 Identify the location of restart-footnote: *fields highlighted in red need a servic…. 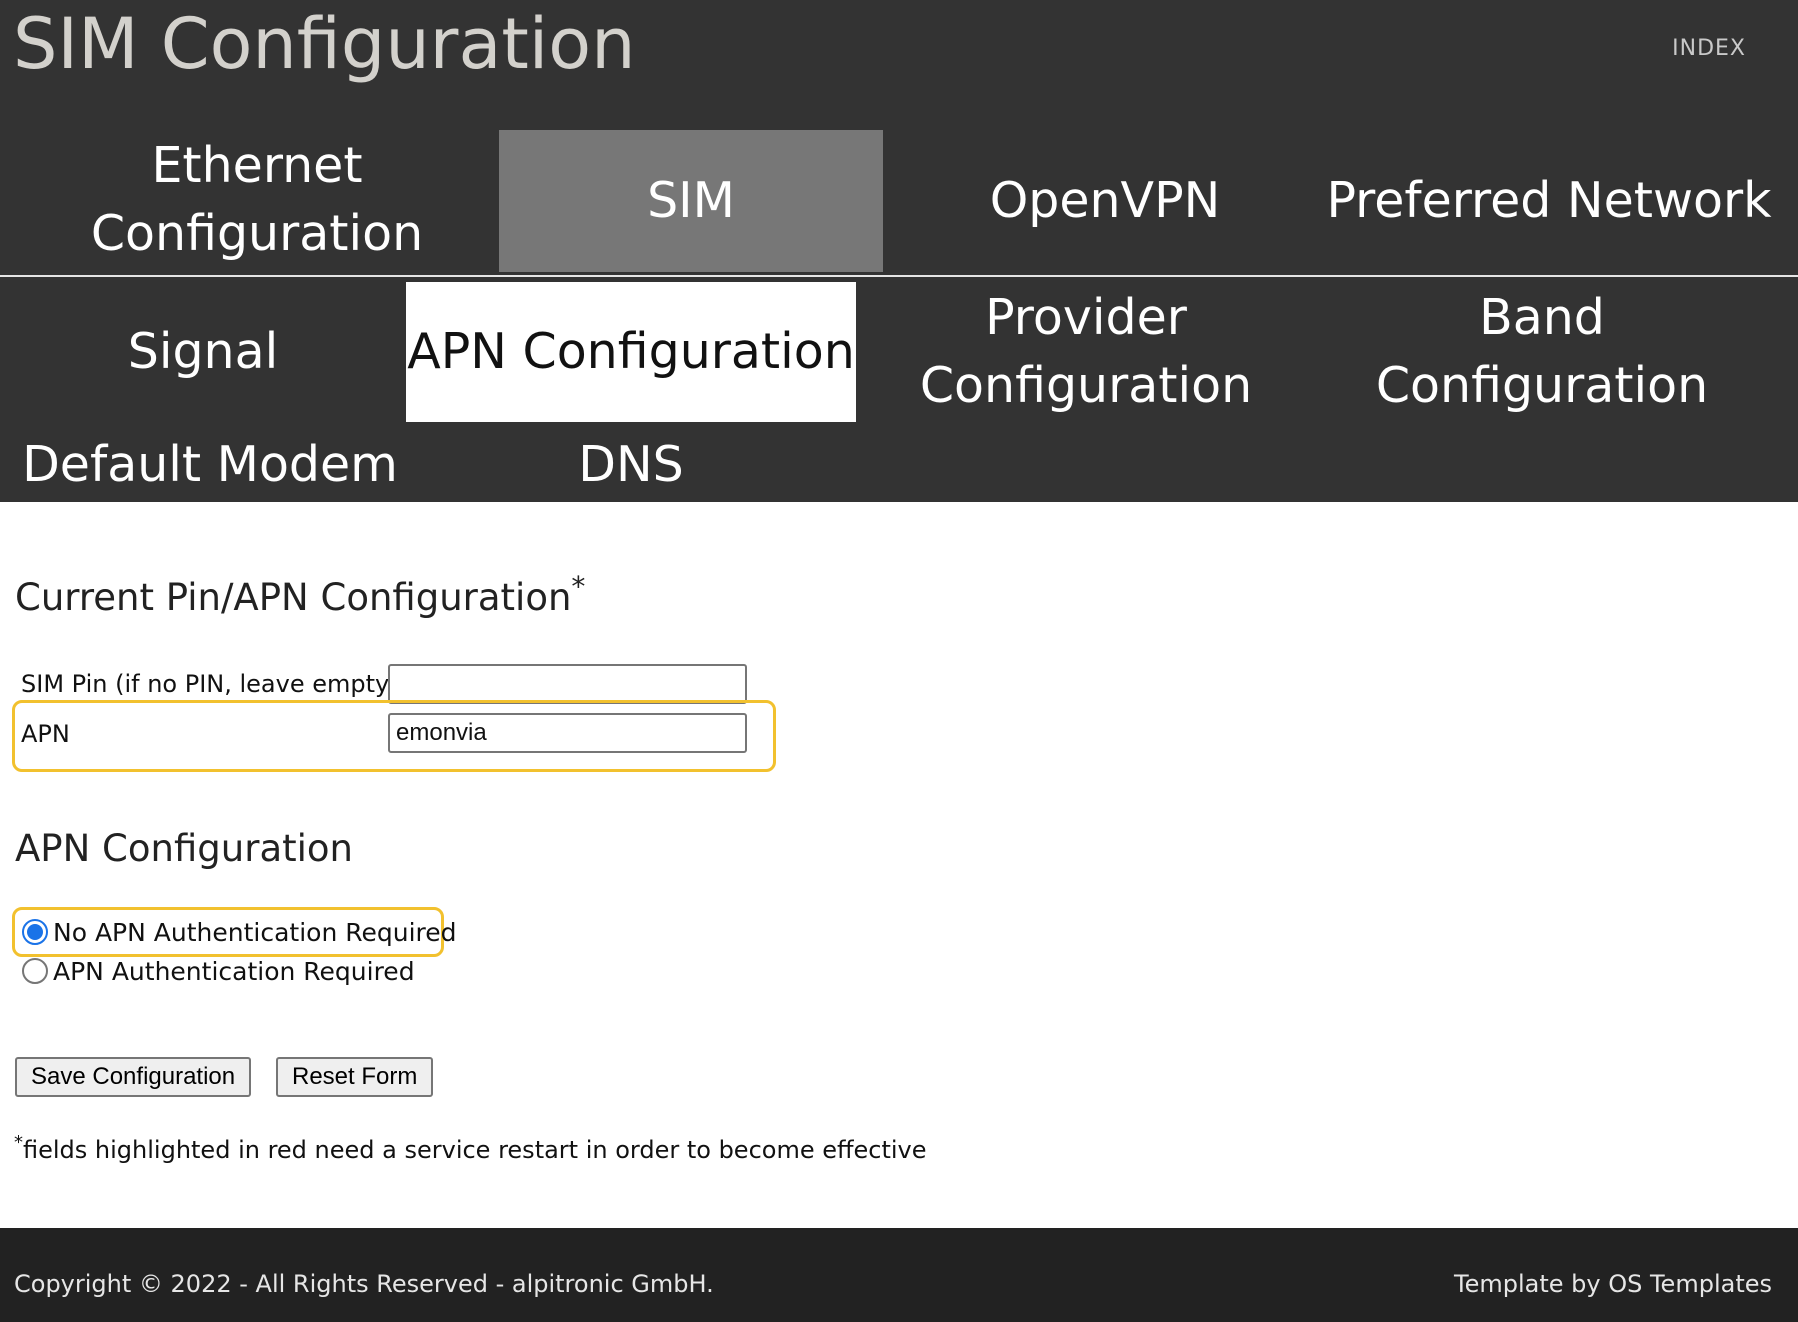
(470, 1148).